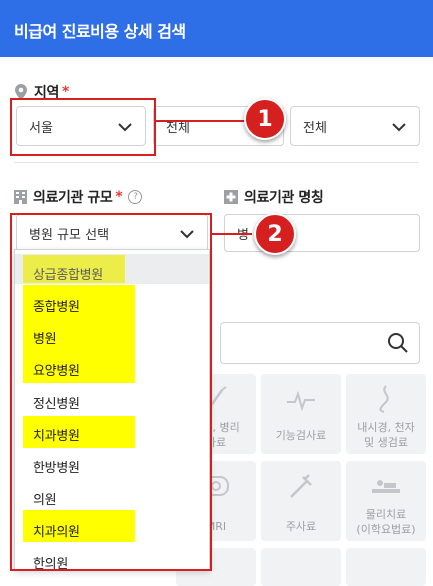  What do you see at coordinates (83, 127) in the screenshot?
I see `annotation-box-region` at bounding box center [83, 127].